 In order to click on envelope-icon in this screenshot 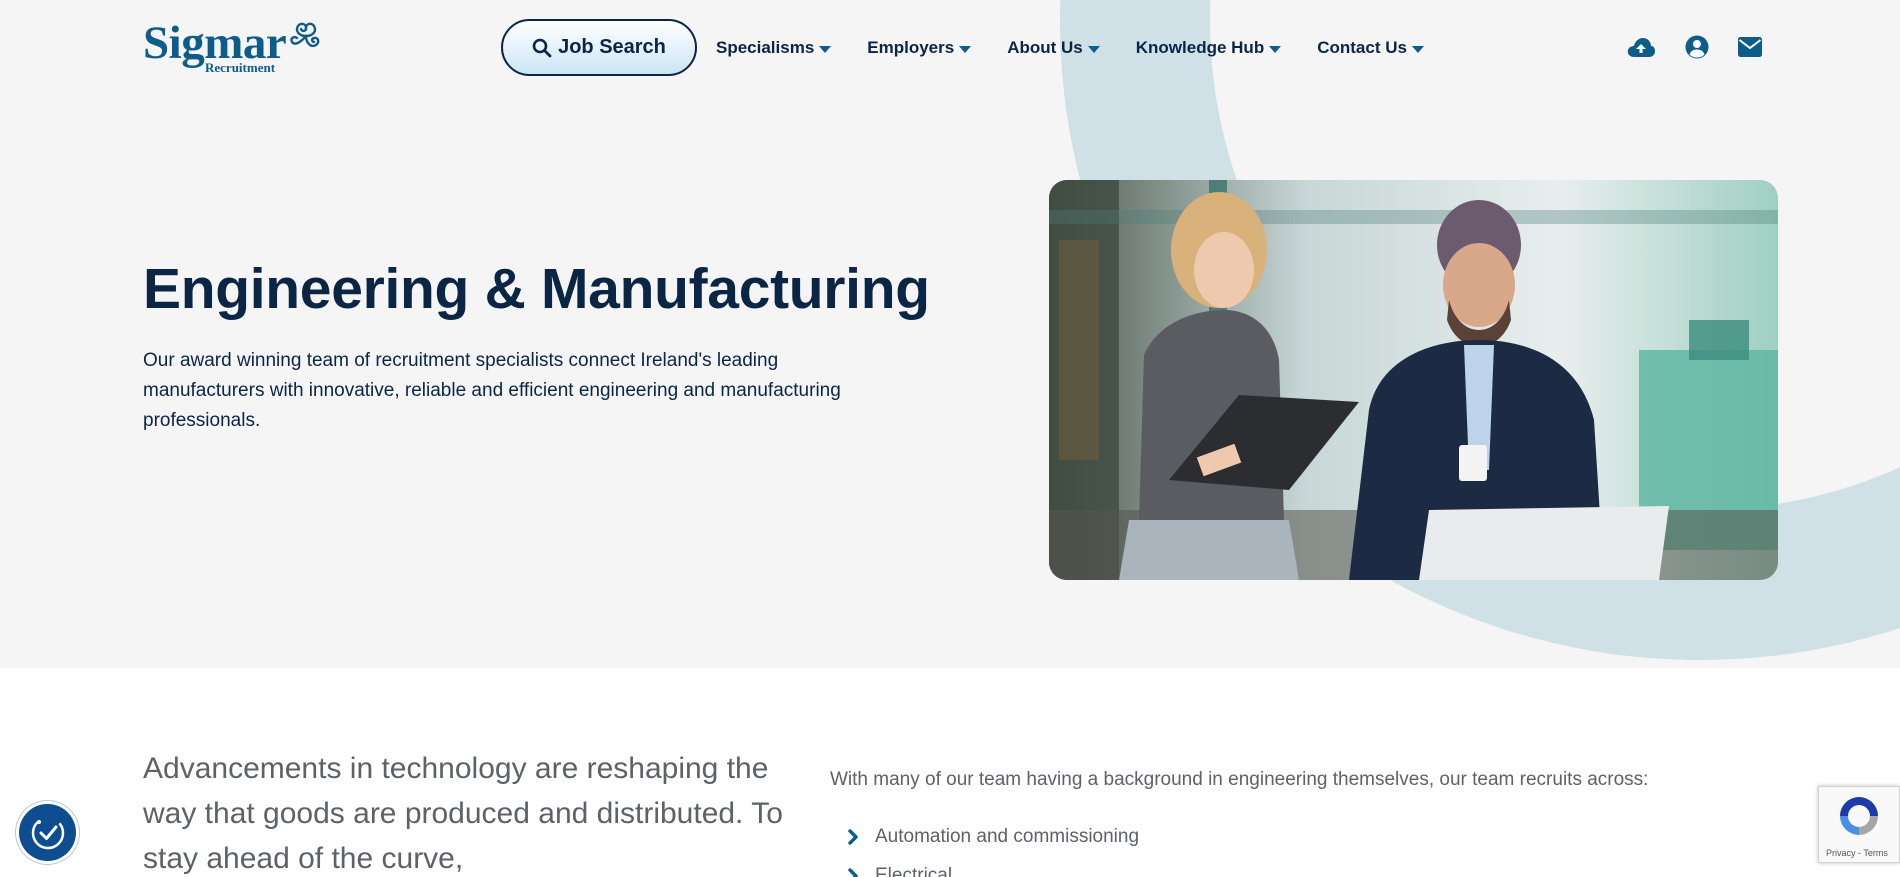, I will do `click(1750, 47)`.